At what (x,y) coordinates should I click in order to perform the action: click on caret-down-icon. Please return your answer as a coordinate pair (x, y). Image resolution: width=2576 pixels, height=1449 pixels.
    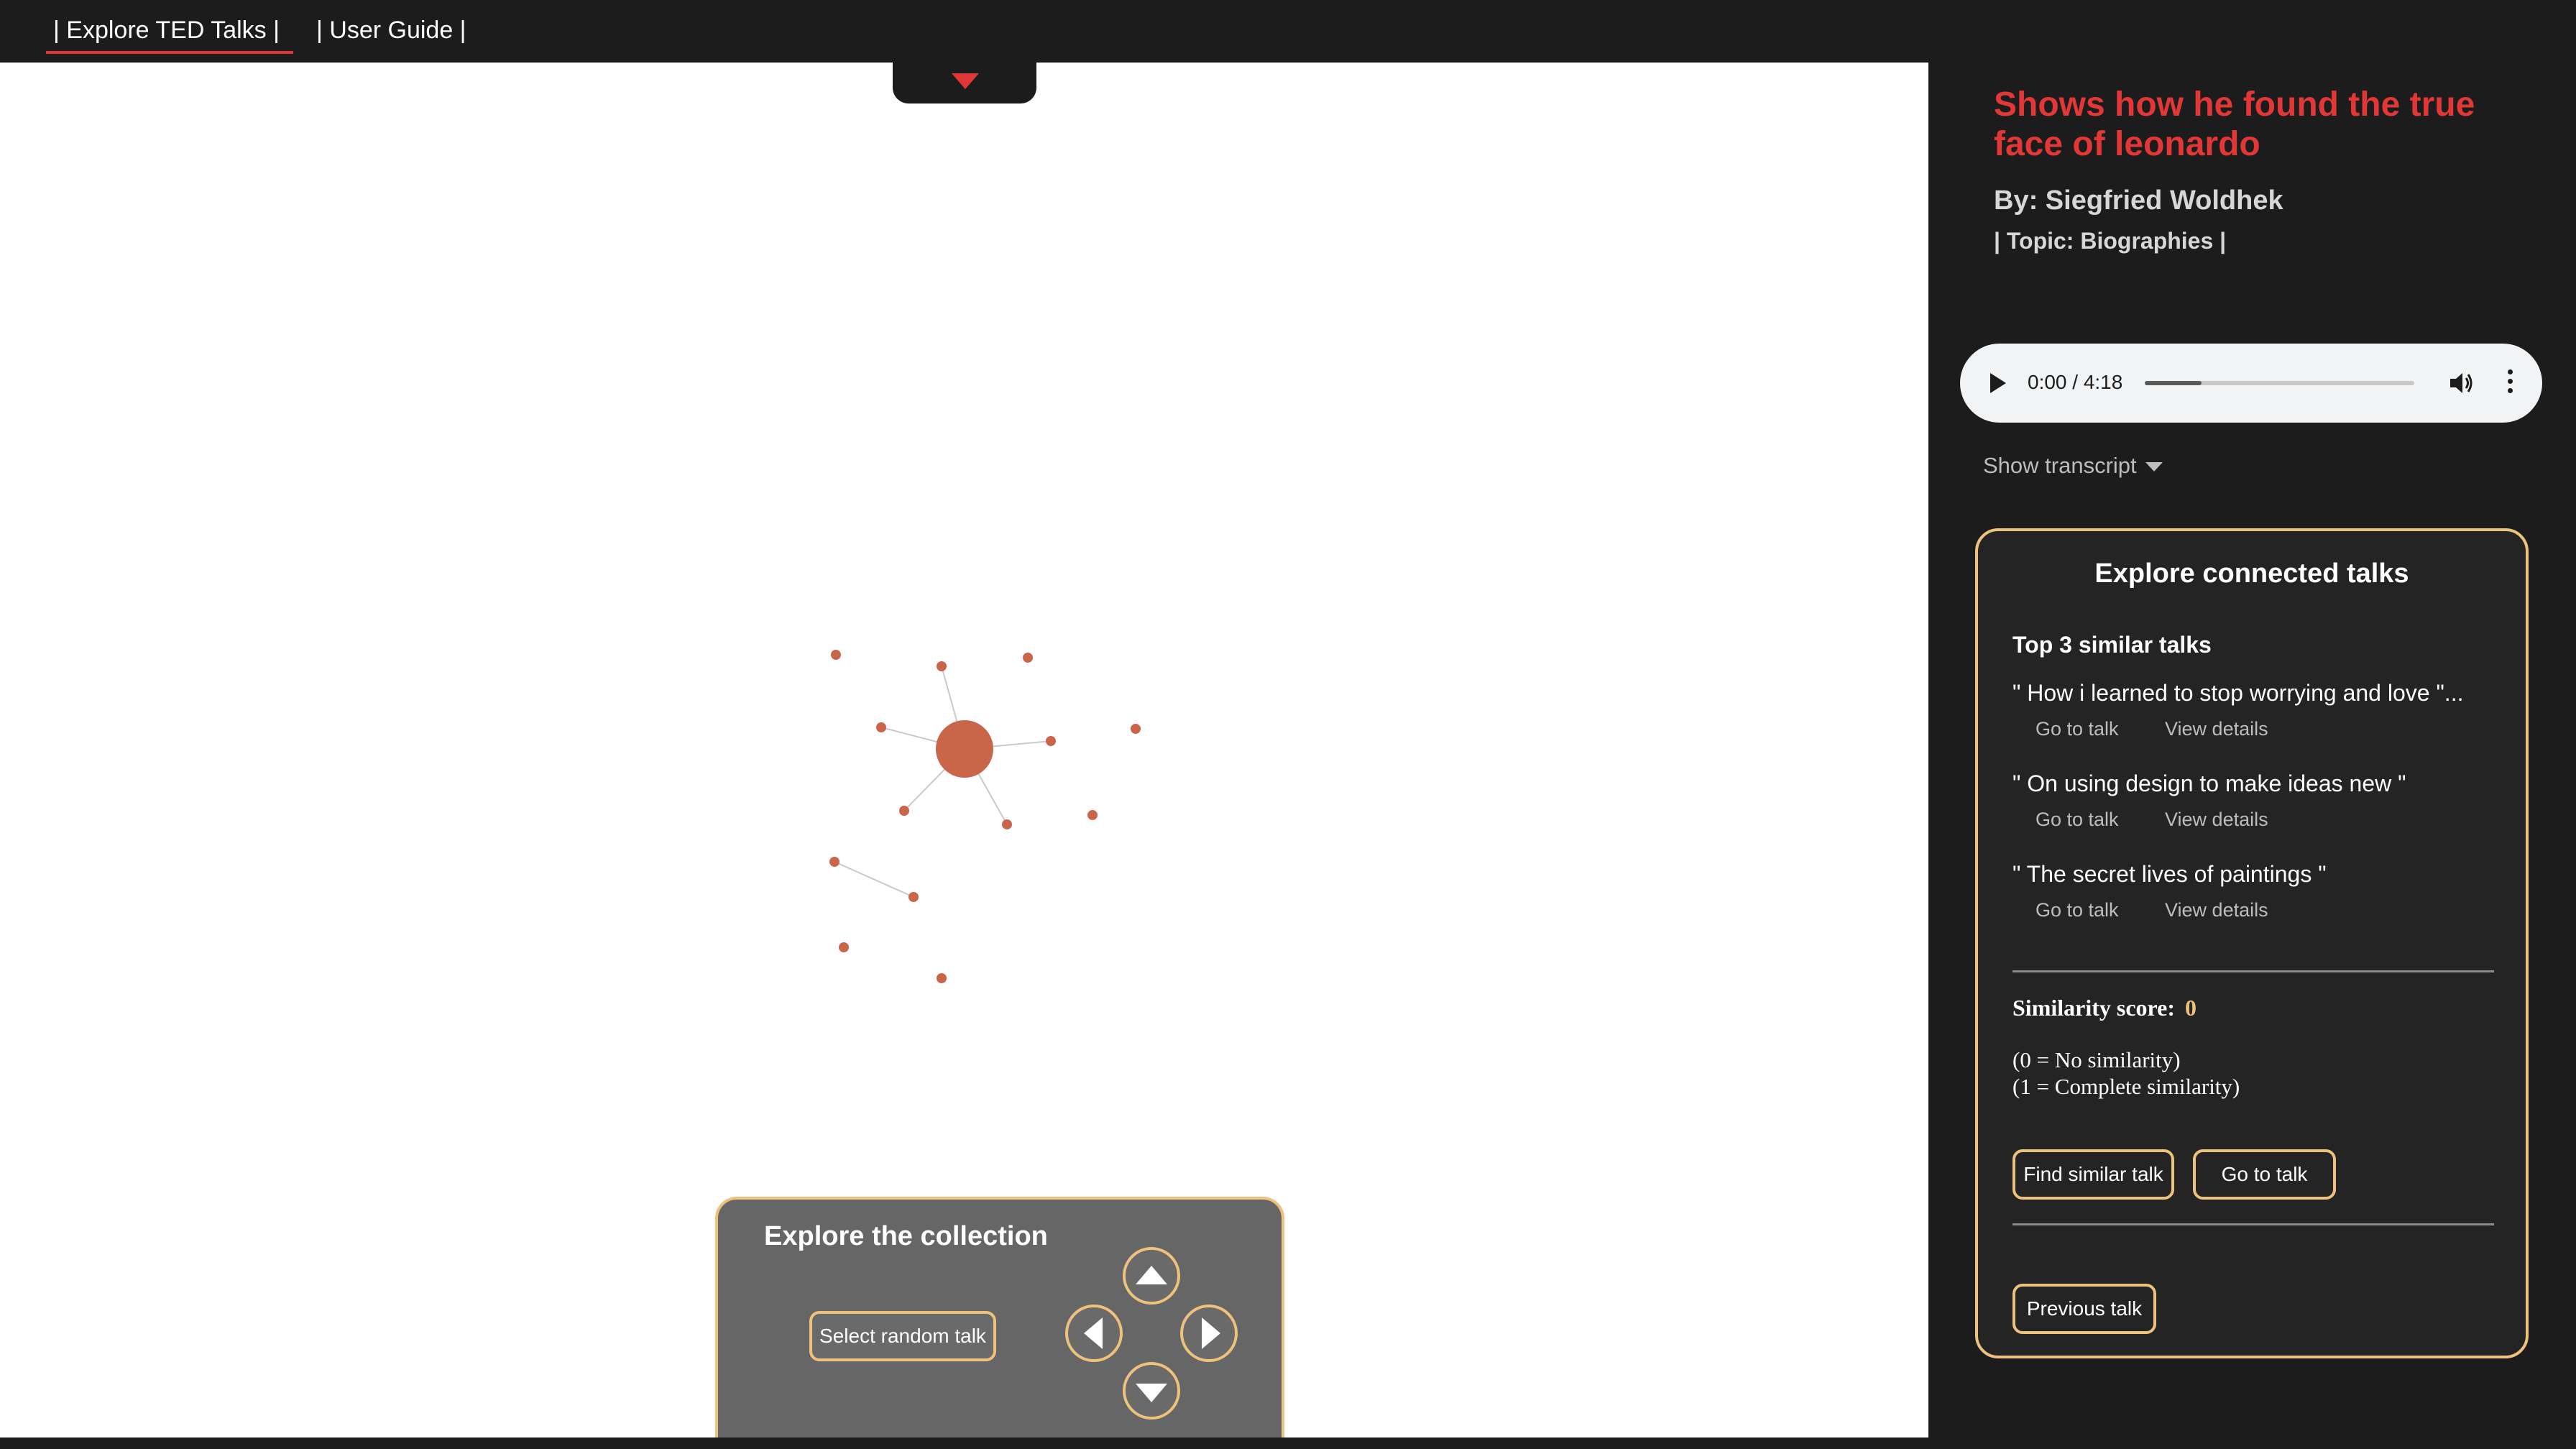
    Looking at the image, I should click on (2154, 467).